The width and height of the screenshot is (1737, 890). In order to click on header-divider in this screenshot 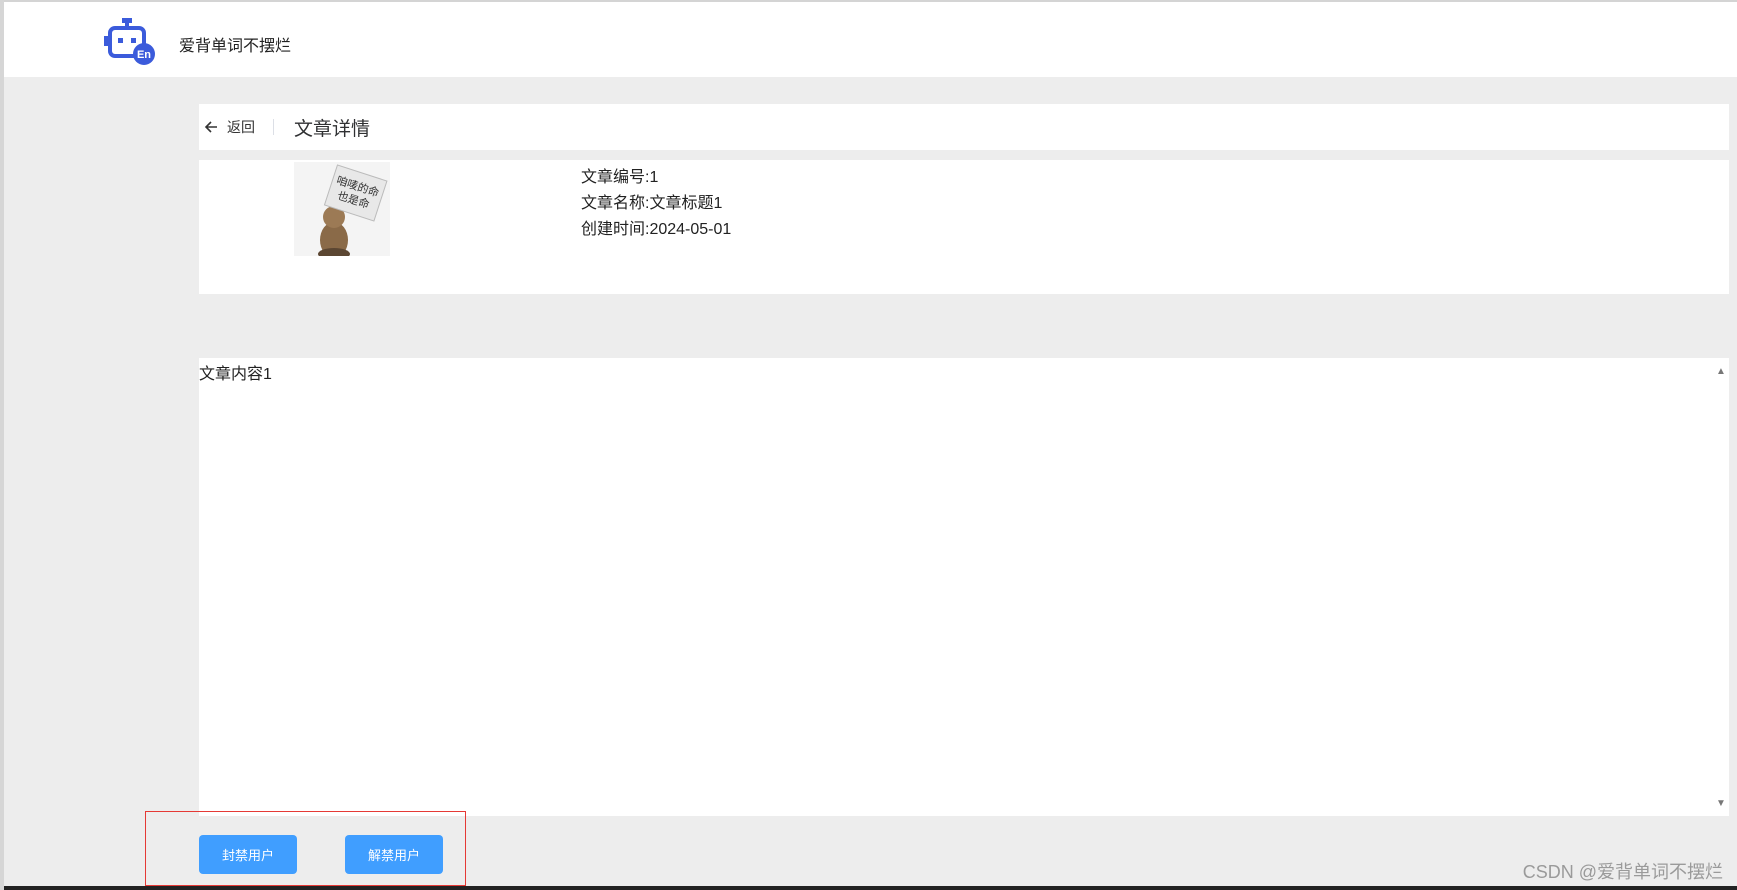, I will do `click(273, 127)`.